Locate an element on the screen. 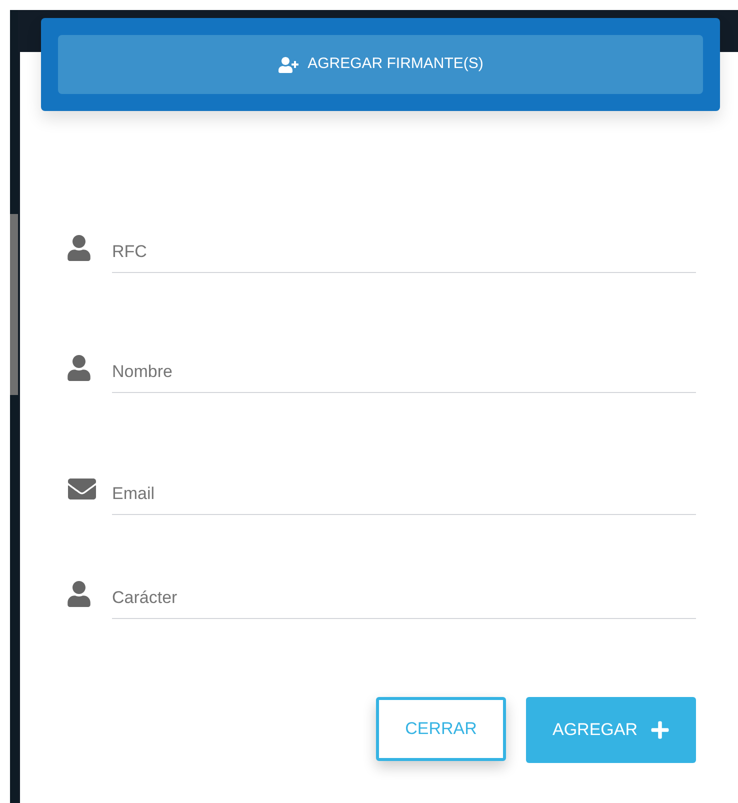  add-signer-button: AGREGAR FIRMANTE(S) is located at coordinates (380, 64).